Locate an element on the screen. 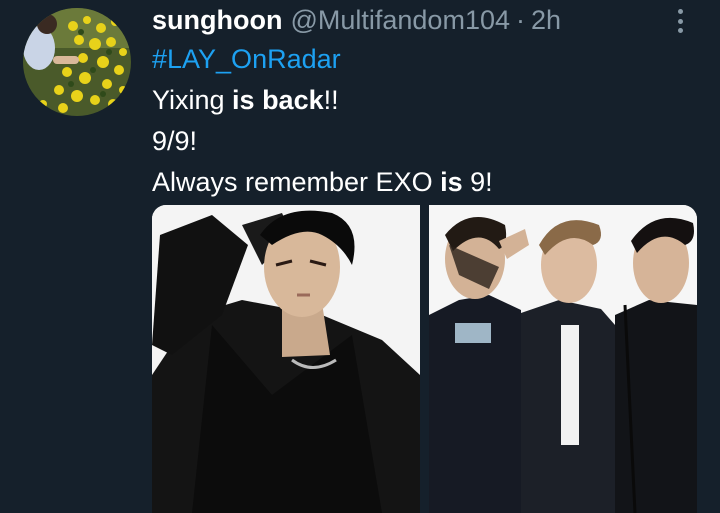  author-handle: @Multifandom104 is located at coordinates (400, 20).